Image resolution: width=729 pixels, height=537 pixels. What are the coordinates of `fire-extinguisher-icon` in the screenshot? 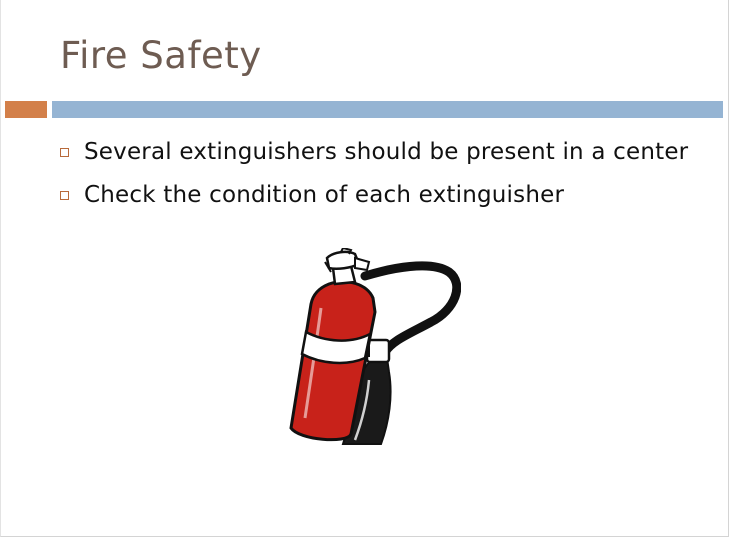 It's located at (375, 346).